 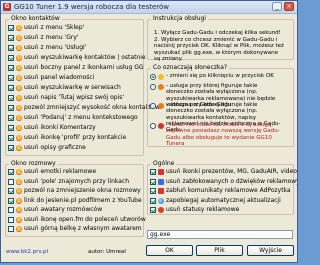 What do you see at coordinates (51, 37) in the screenshot?
I see `contacts-option-label: usuń z menu 'Gry'` at bounding box center [51, 37].